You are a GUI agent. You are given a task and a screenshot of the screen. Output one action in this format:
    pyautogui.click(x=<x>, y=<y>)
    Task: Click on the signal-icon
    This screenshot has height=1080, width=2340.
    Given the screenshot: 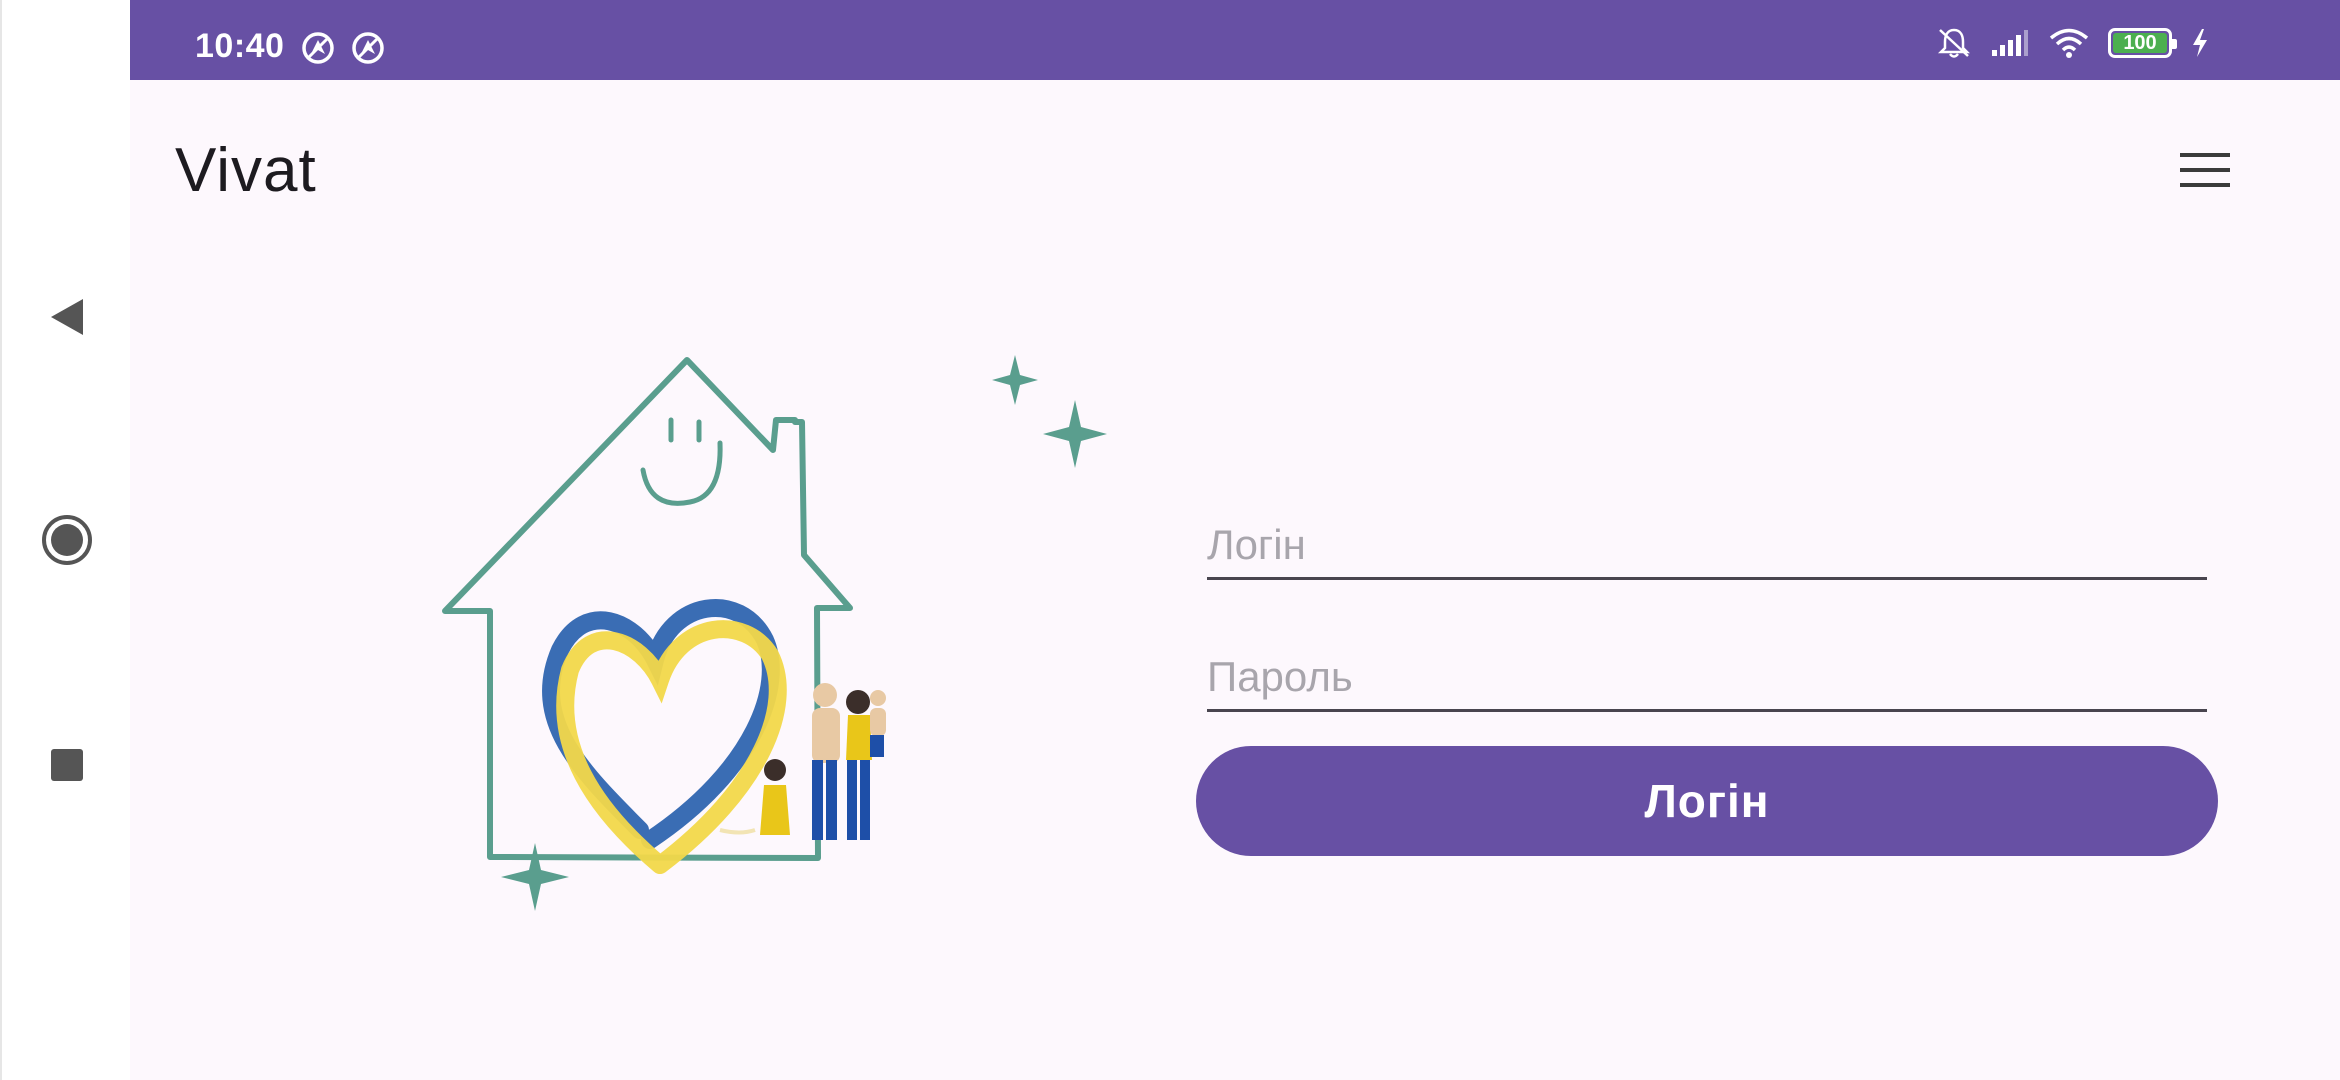 What is the action you would take?
    pyautogui.click(x=2010, y=43)
    